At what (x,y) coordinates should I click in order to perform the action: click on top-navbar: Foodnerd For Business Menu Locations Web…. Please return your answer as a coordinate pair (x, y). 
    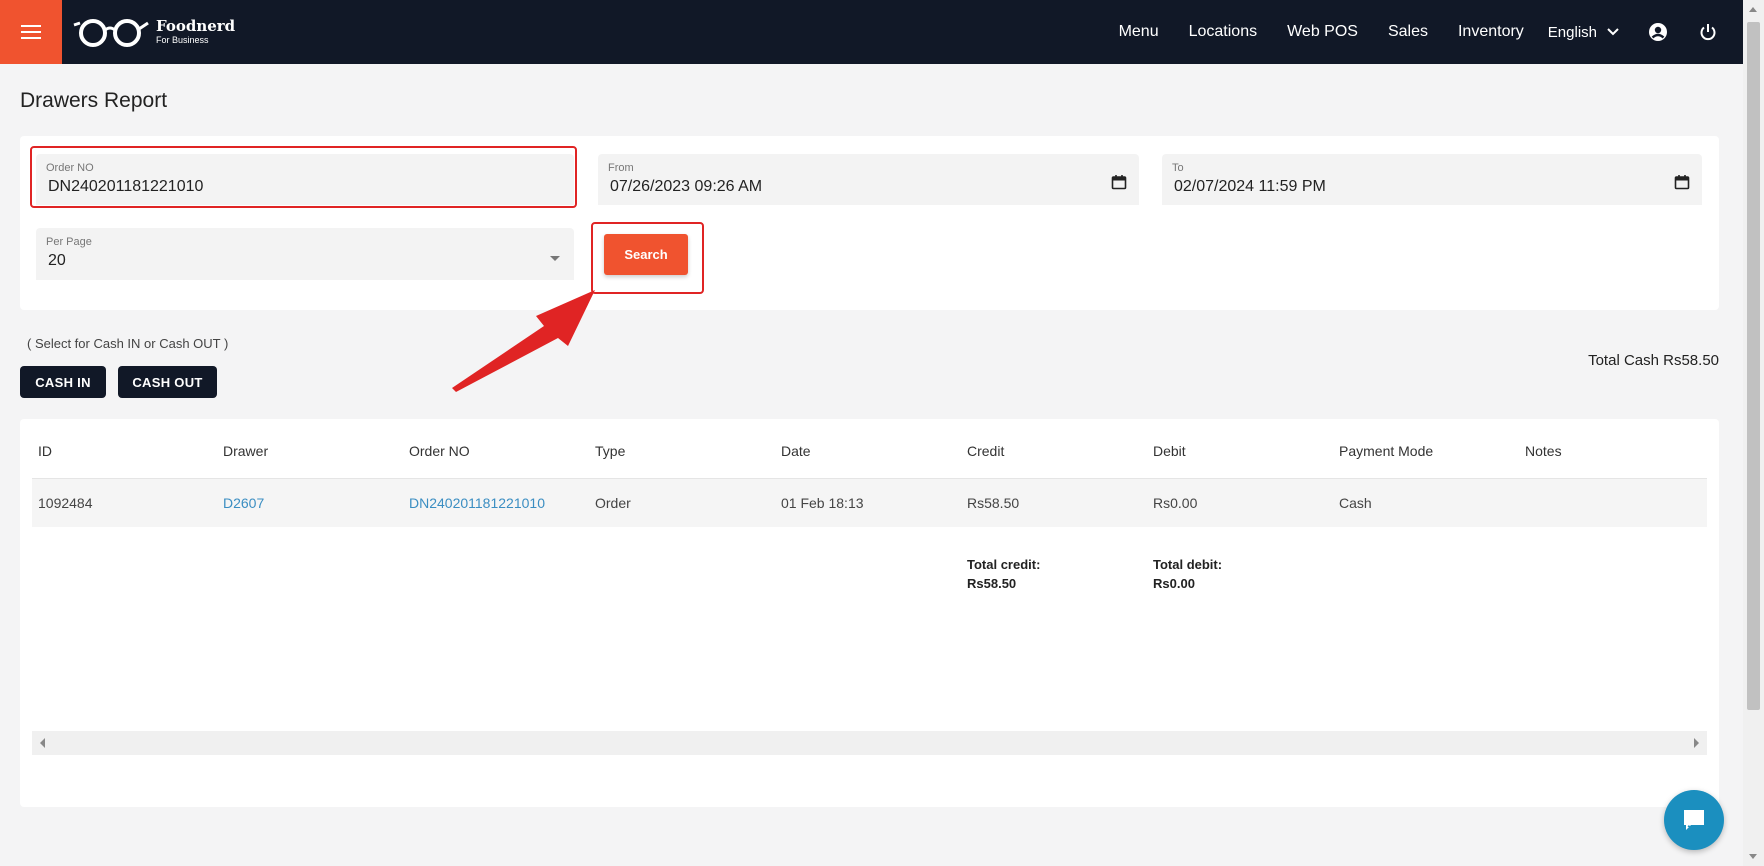
    Looking at the image, I should click on (871, 32).